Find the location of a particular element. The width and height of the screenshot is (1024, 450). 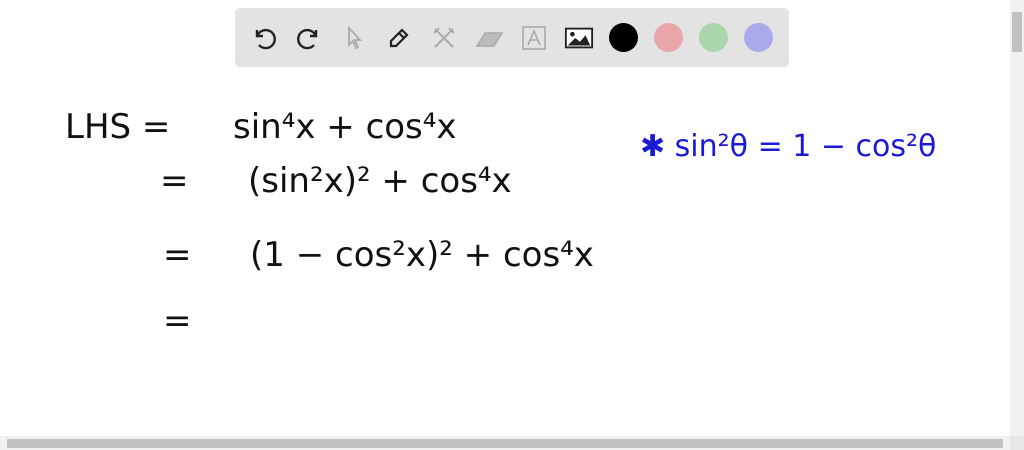

select-button is located at coordinates (354, 38).